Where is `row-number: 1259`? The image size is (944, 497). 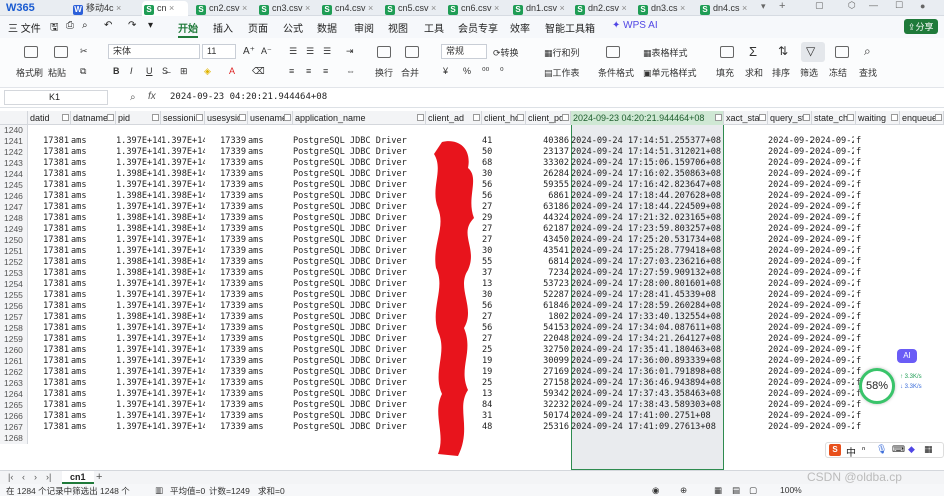
row-number: 1259 is located at coordinates (14, 339).